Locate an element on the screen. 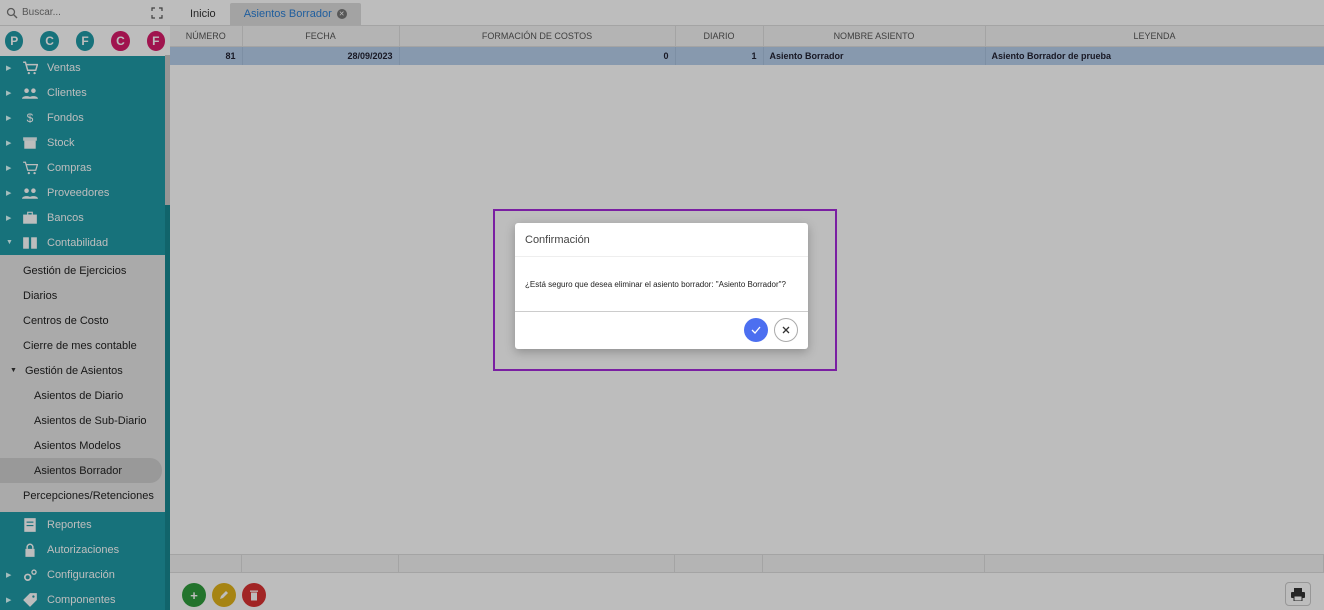 This screenshot has height=610, width=1324. confirm-button is located at coordinates (756, 330).